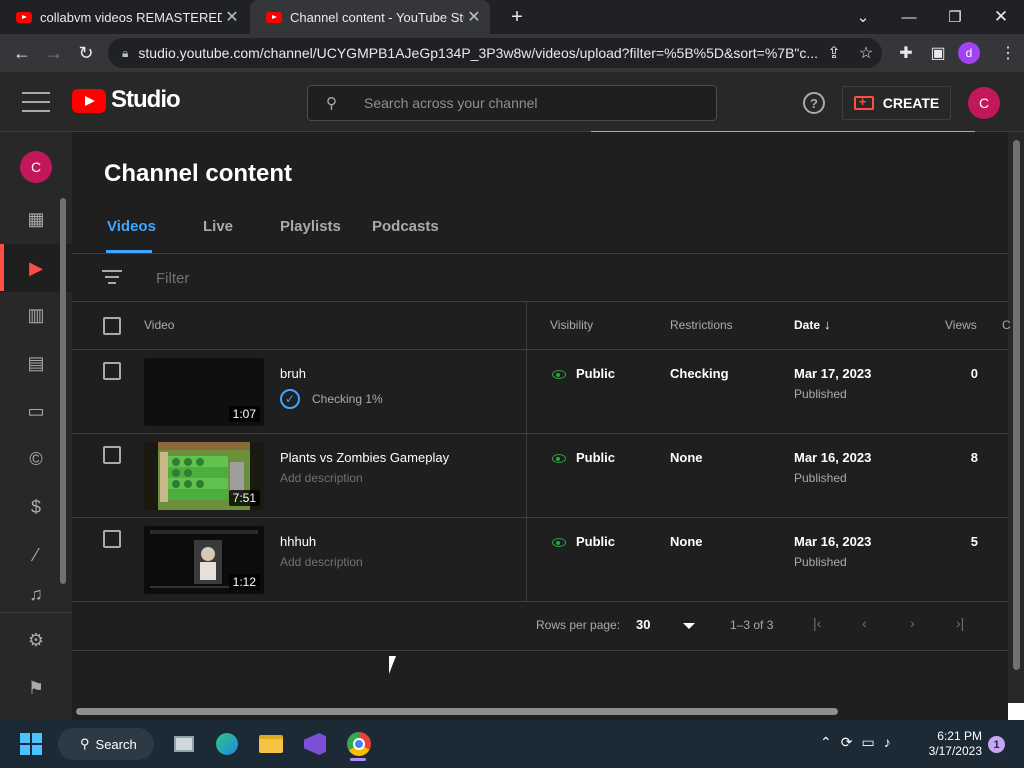 This screenshot has width=1024, height=768. What do you see at coordinates (310, 236) in the screenshot?
I see `tab-playlists: Playlists` at bounding box center [310, 236].